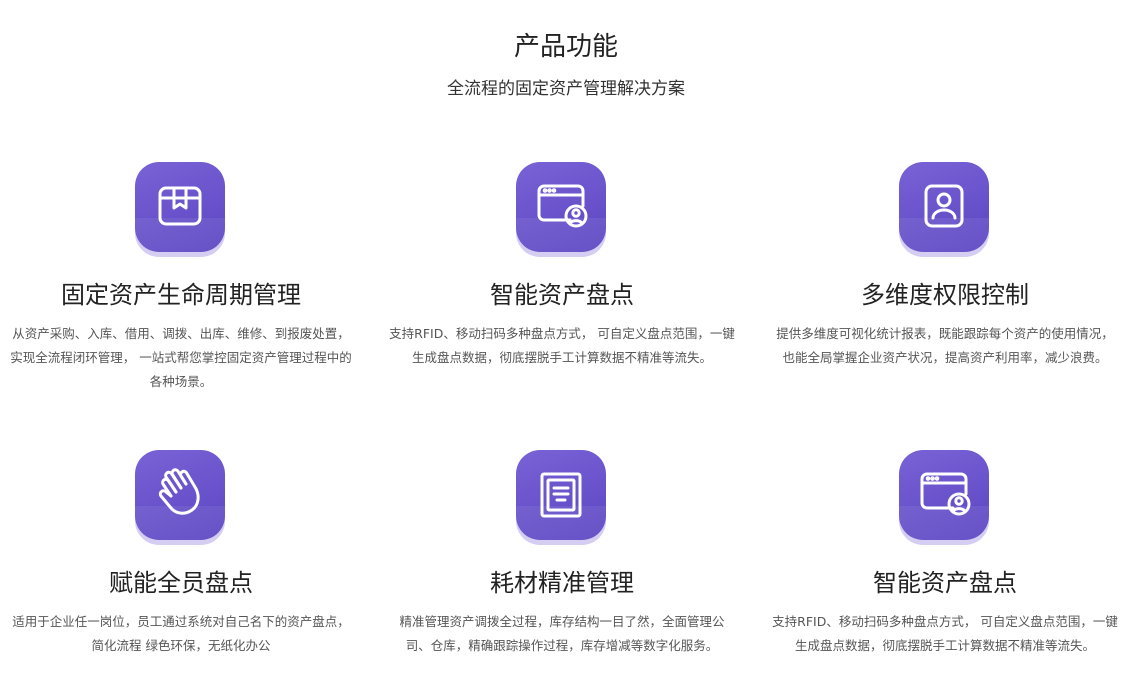  I want to click on user-card-icon, so click(944, 206).